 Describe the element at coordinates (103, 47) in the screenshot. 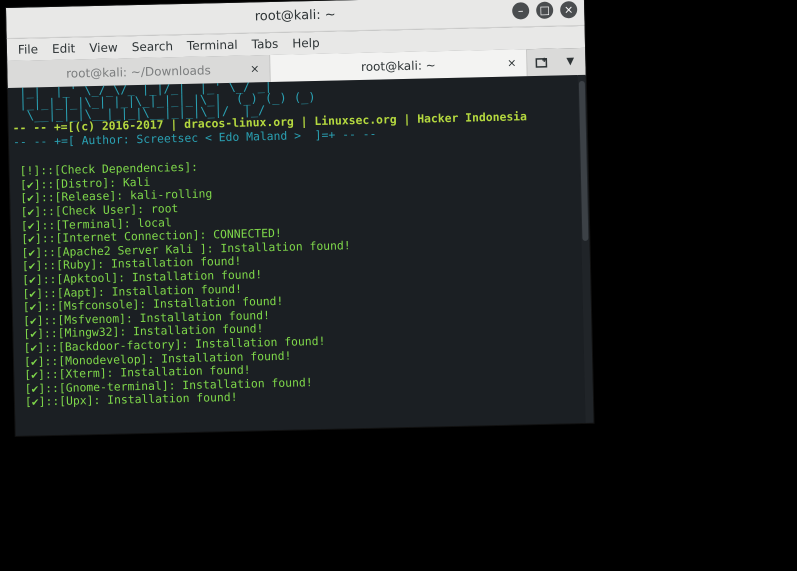

I see `menu-view: View` at that location.